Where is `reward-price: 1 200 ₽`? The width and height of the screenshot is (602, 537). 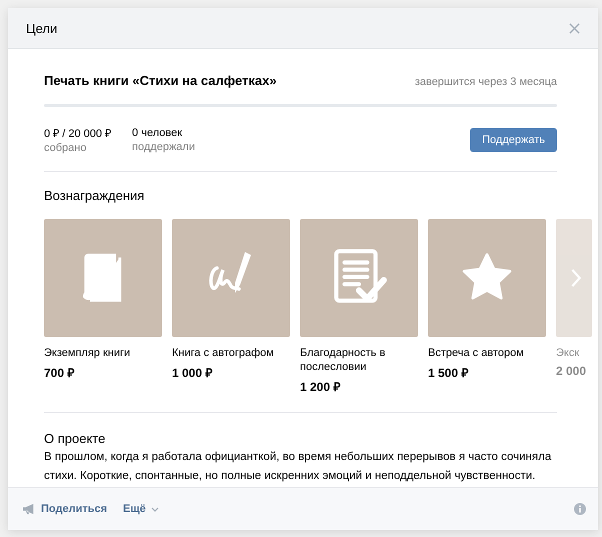 reward-price: 1 200 ₽ is located at coordinates (321, 387).